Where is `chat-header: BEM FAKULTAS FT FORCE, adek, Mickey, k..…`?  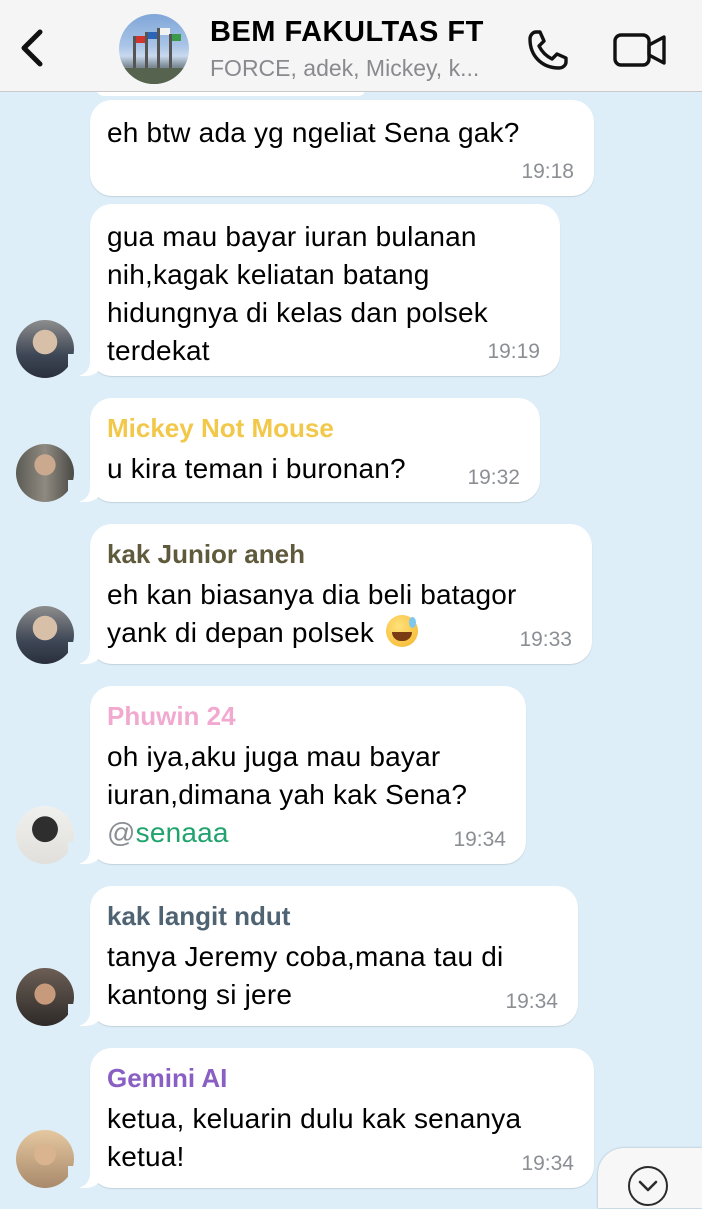
chat-header: BEM FAKULTAS FT FORCE, adek, Mickey, k..… is located at coordinates (351, 46).